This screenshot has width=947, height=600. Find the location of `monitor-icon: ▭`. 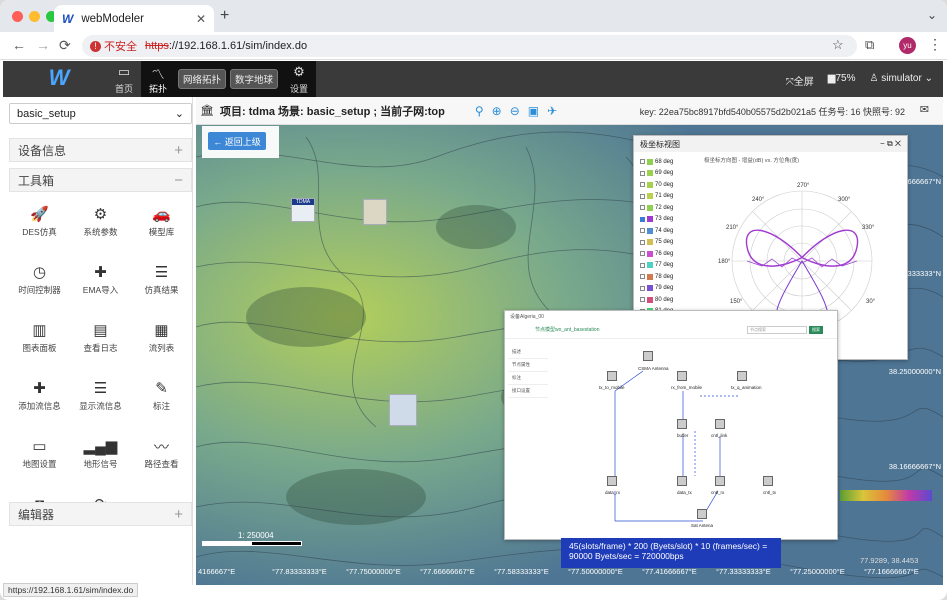

monitor-icon: ▭ is located at coordinates (124, 71).